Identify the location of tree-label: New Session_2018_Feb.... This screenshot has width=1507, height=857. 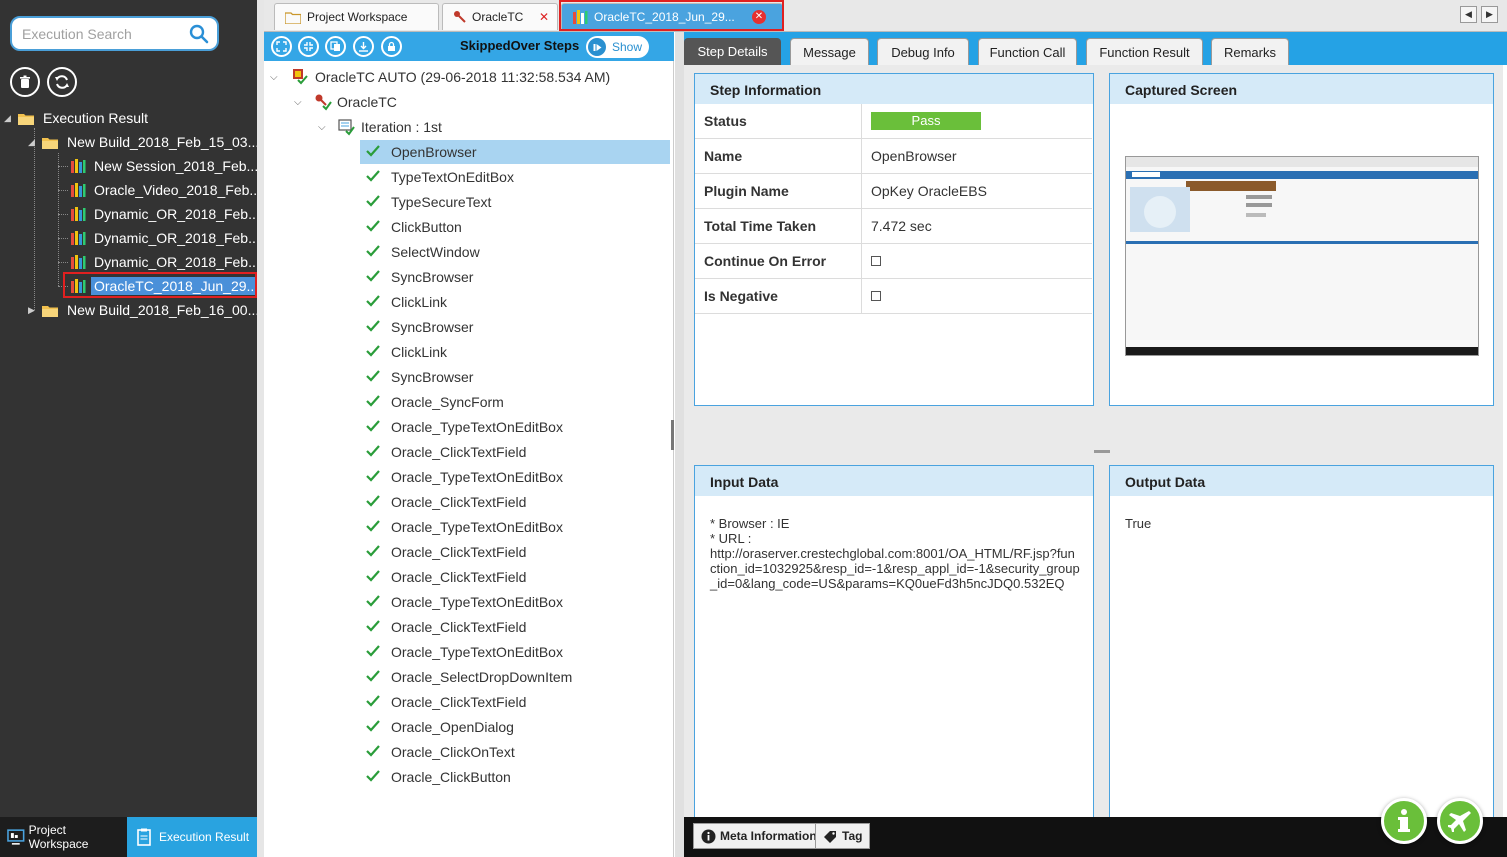
(176, 166).